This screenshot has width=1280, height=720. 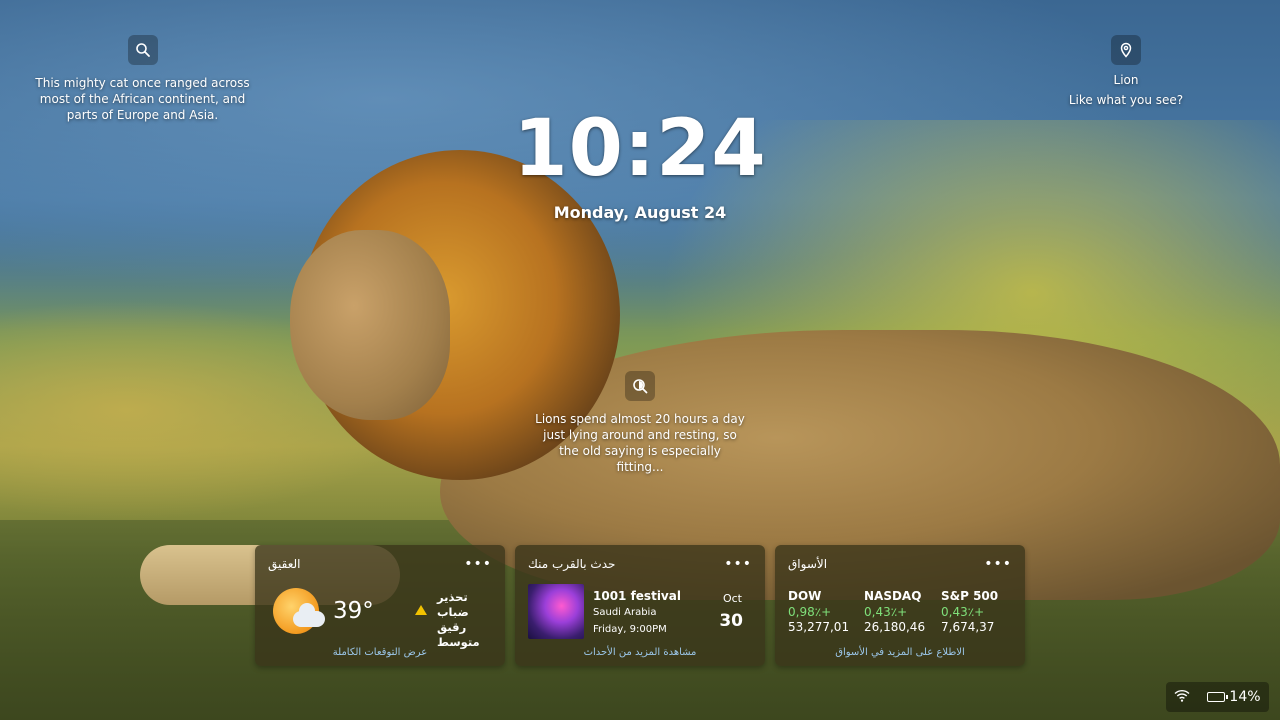 What do you see at coordinates (970, 596) in the screenshot?
I see `index-name: S&P 500` at bounding box center [970, 596].